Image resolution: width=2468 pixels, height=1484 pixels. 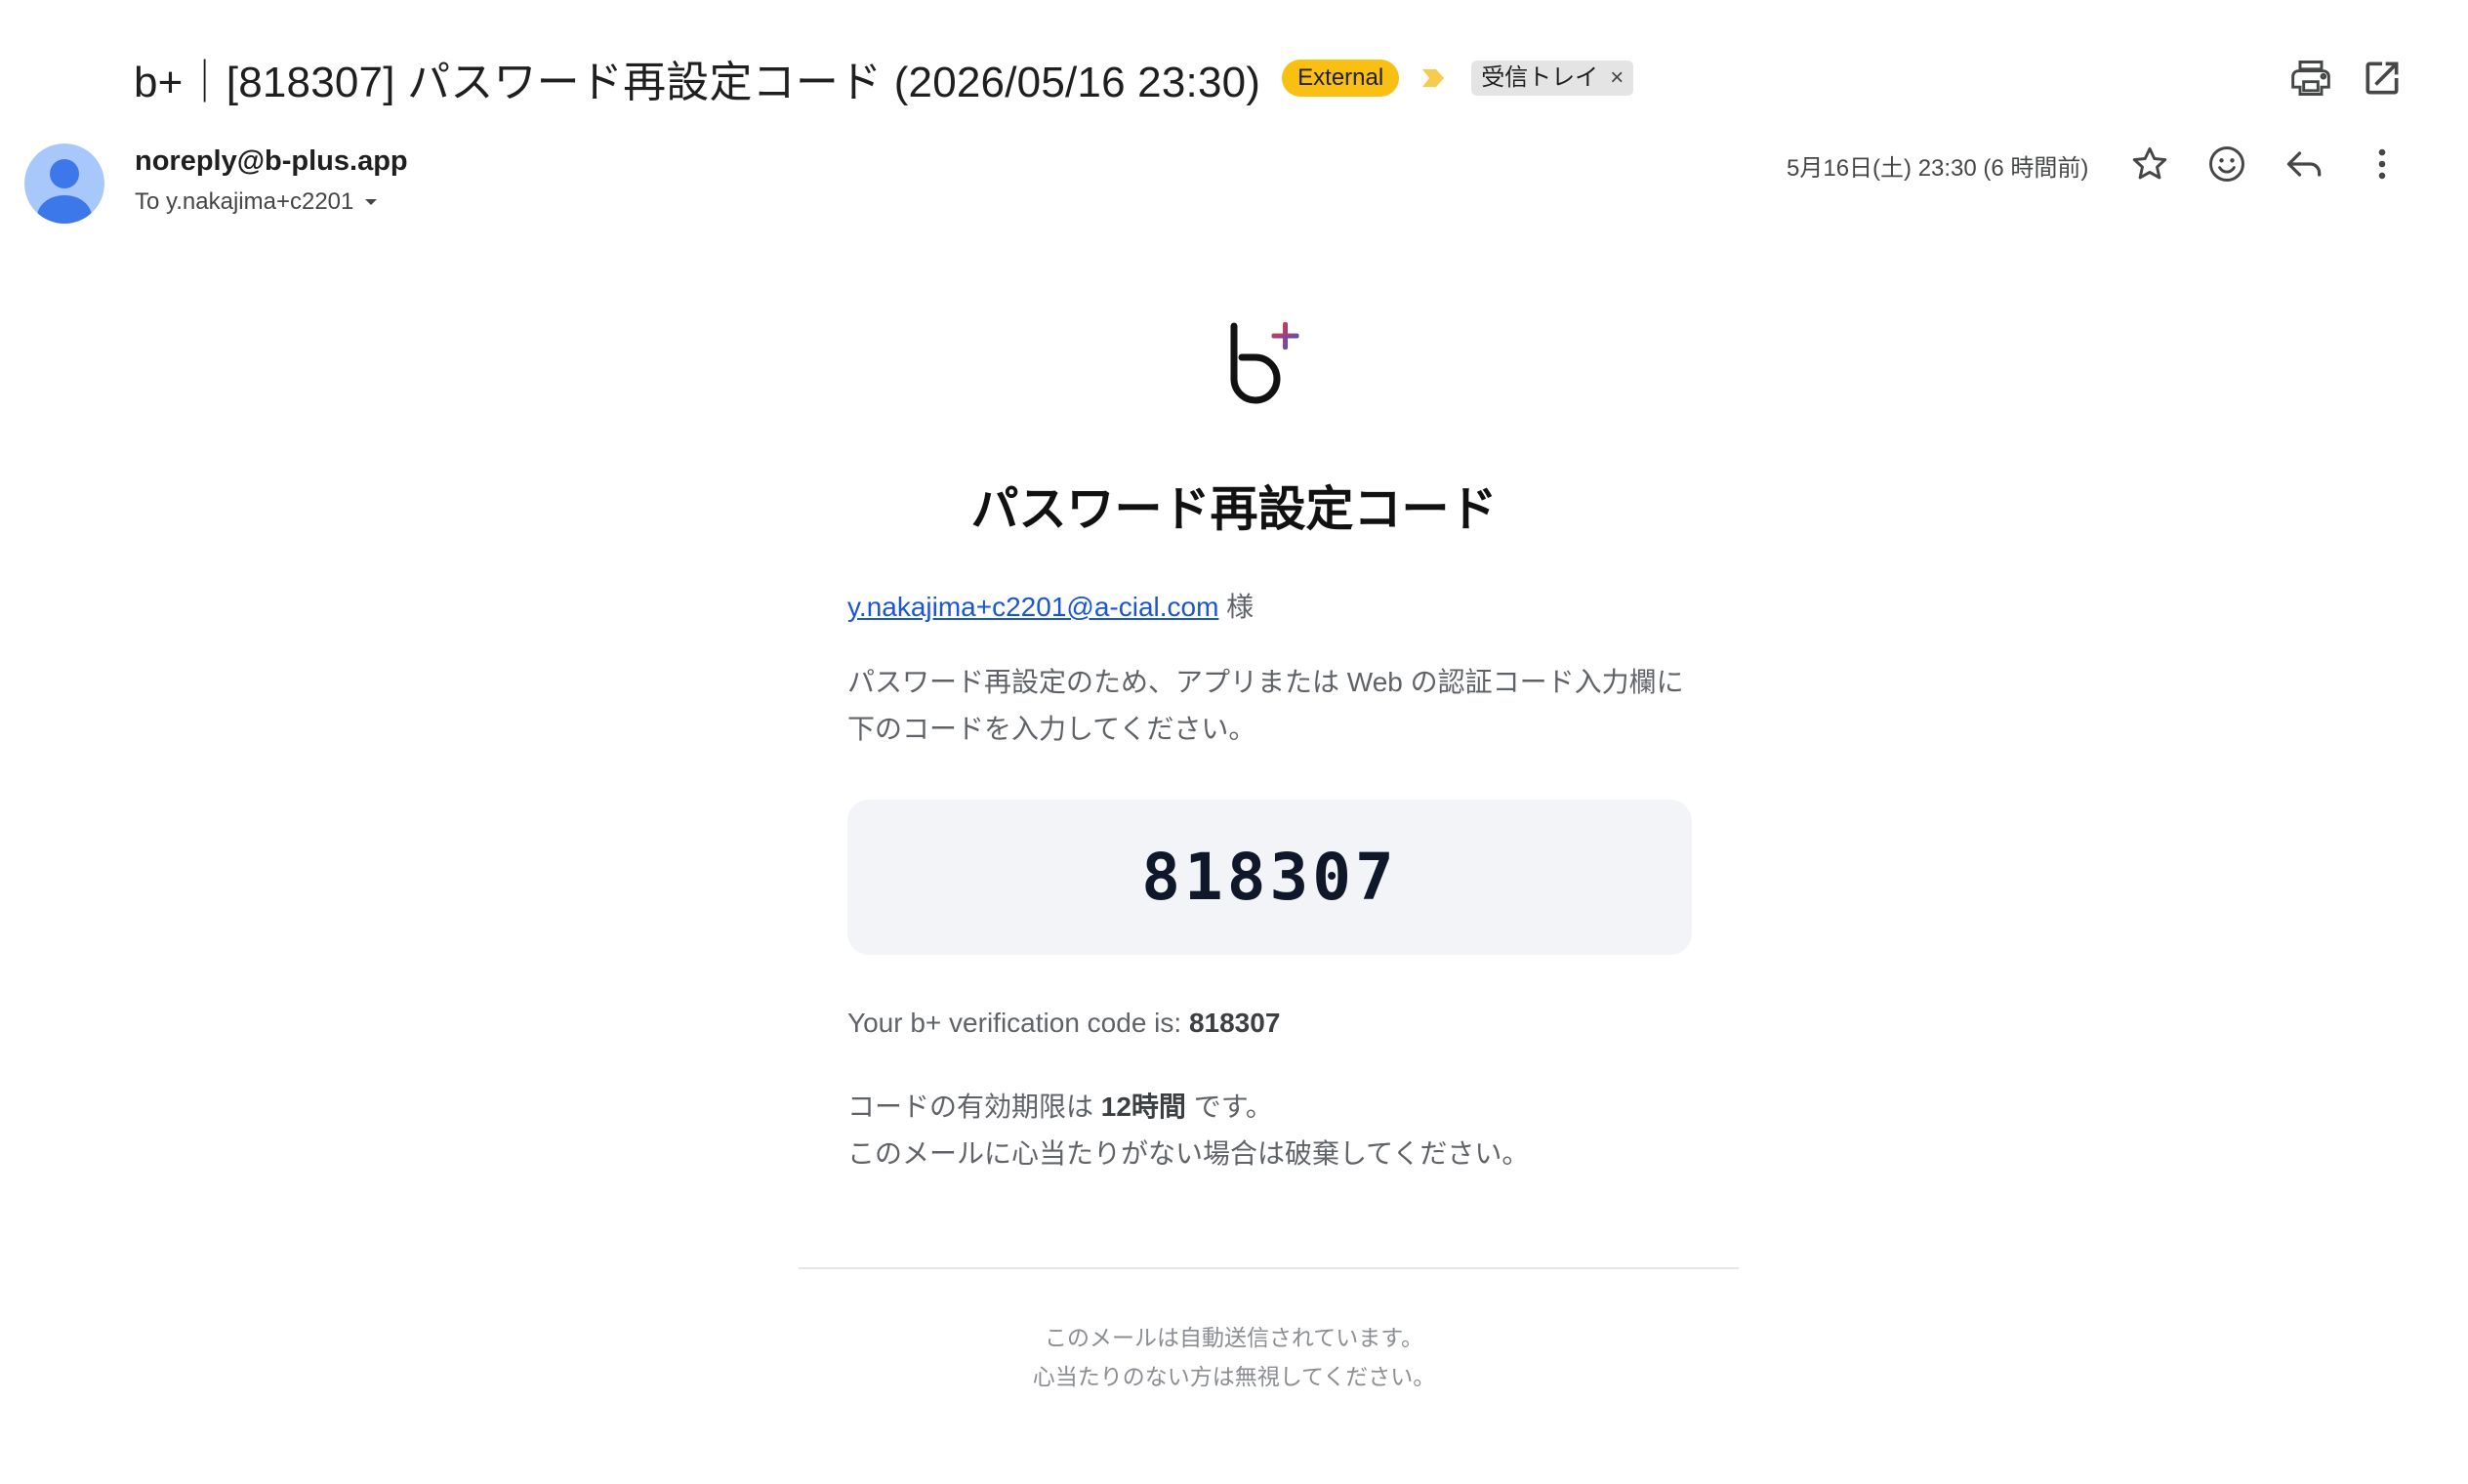 What do you see at coordinates (1234, 1023) in the screenshot?
I see `verification-code-inline: 818307` at bounding box center [1234, 1023].